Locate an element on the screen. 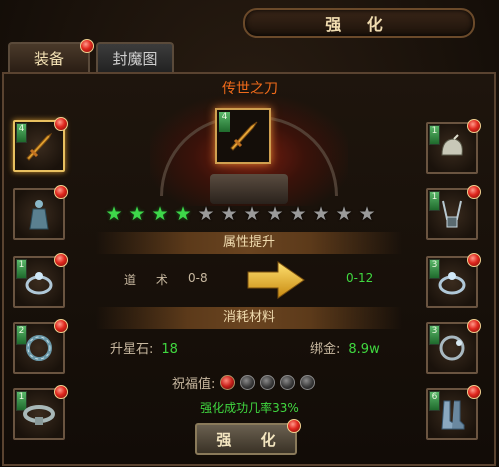 Image resolution: width=499 pixels, height=467 pixels. blessing-gem-filled-icon is located at coordinates (228, 382).